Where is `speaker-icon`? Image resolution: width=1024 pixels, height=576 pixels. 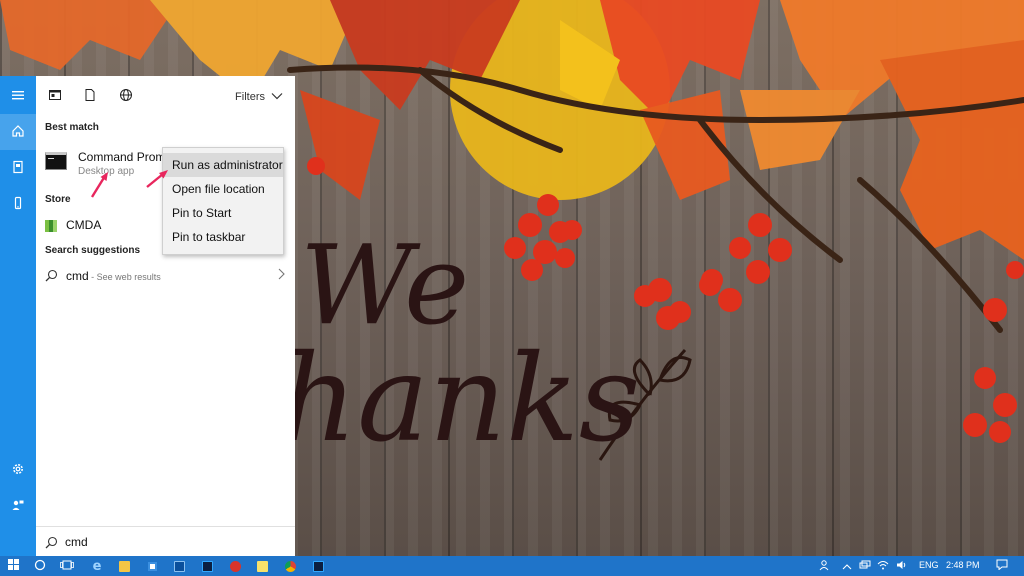 speaker-icon is located at coordinates (902, 566).